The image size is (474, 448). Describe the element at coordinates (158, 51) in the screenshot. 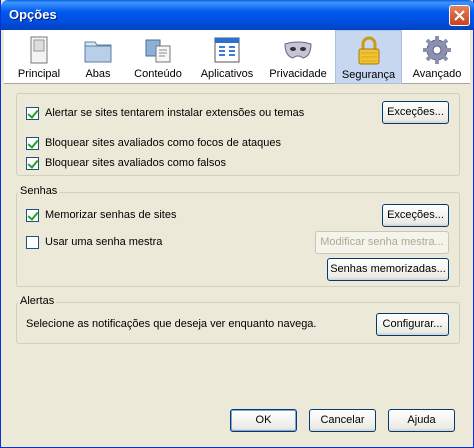

I see `content-icon` at that location.